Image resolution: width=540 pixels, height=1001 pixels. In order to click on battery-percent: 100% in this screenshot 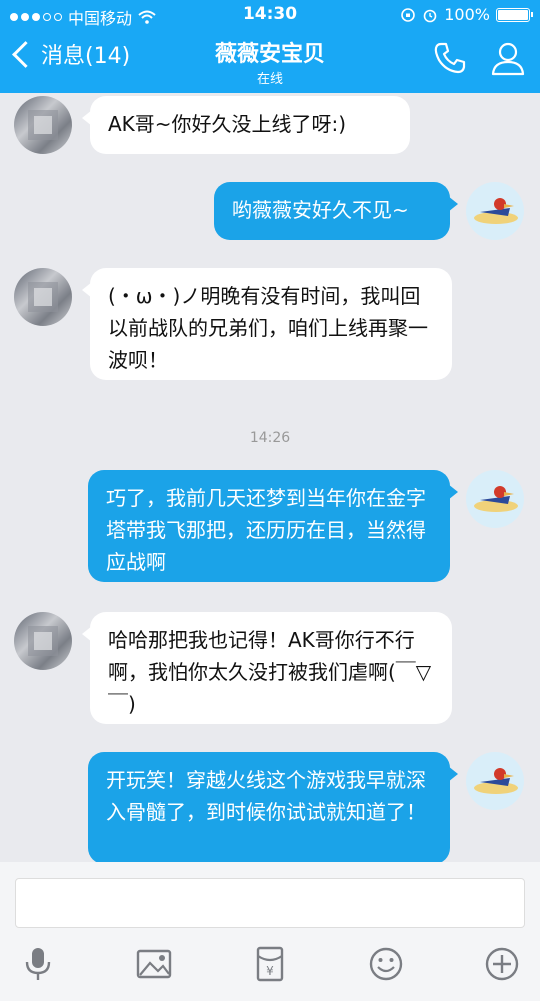, I will do `click(467, 14)`.